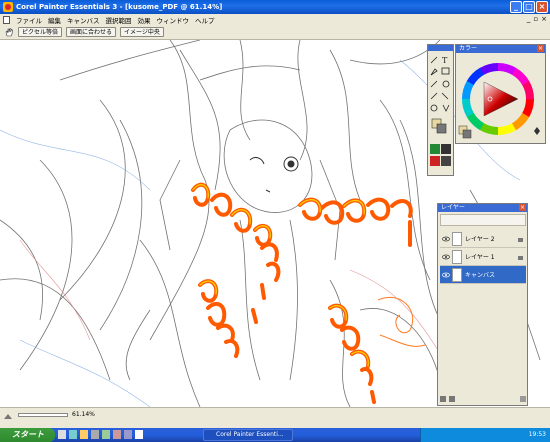 The image size is (550, 442). What do you see at coordinates (483, 220) in the screenshot?
I see `layer-composite-controls` at bounding box center [483, 220].